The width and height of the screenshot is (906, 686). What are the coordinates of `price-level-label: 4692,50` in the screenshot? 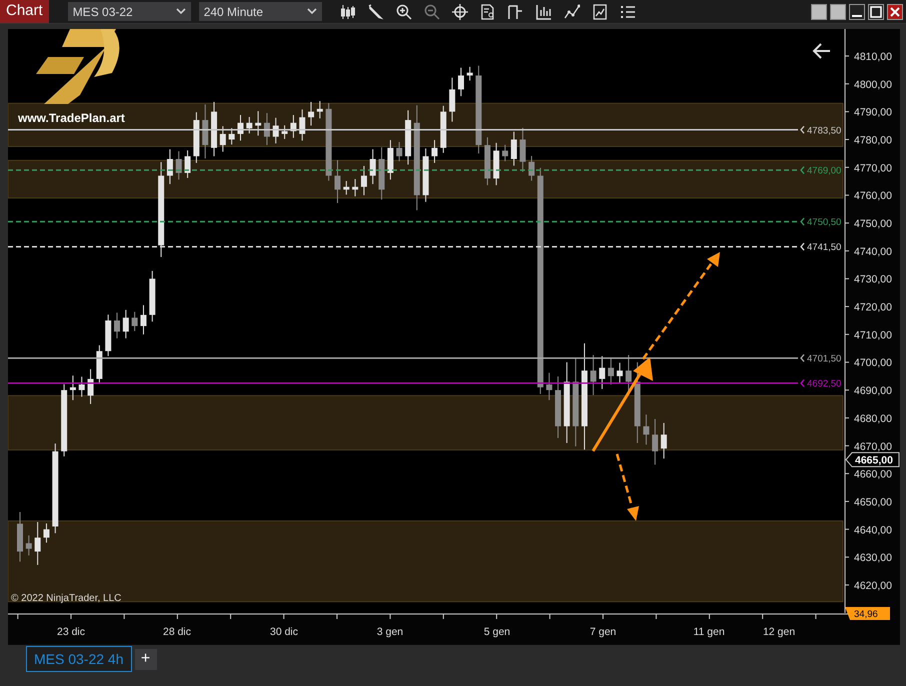 It's located at (824, 384).